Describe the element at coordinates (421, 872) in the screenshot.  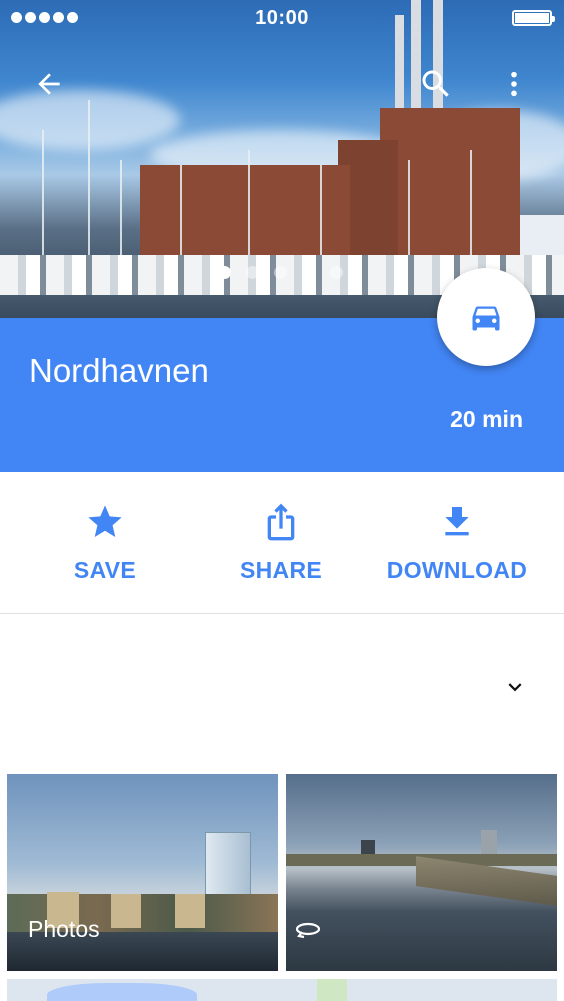
I see `street-view-thumbnail` at that location.